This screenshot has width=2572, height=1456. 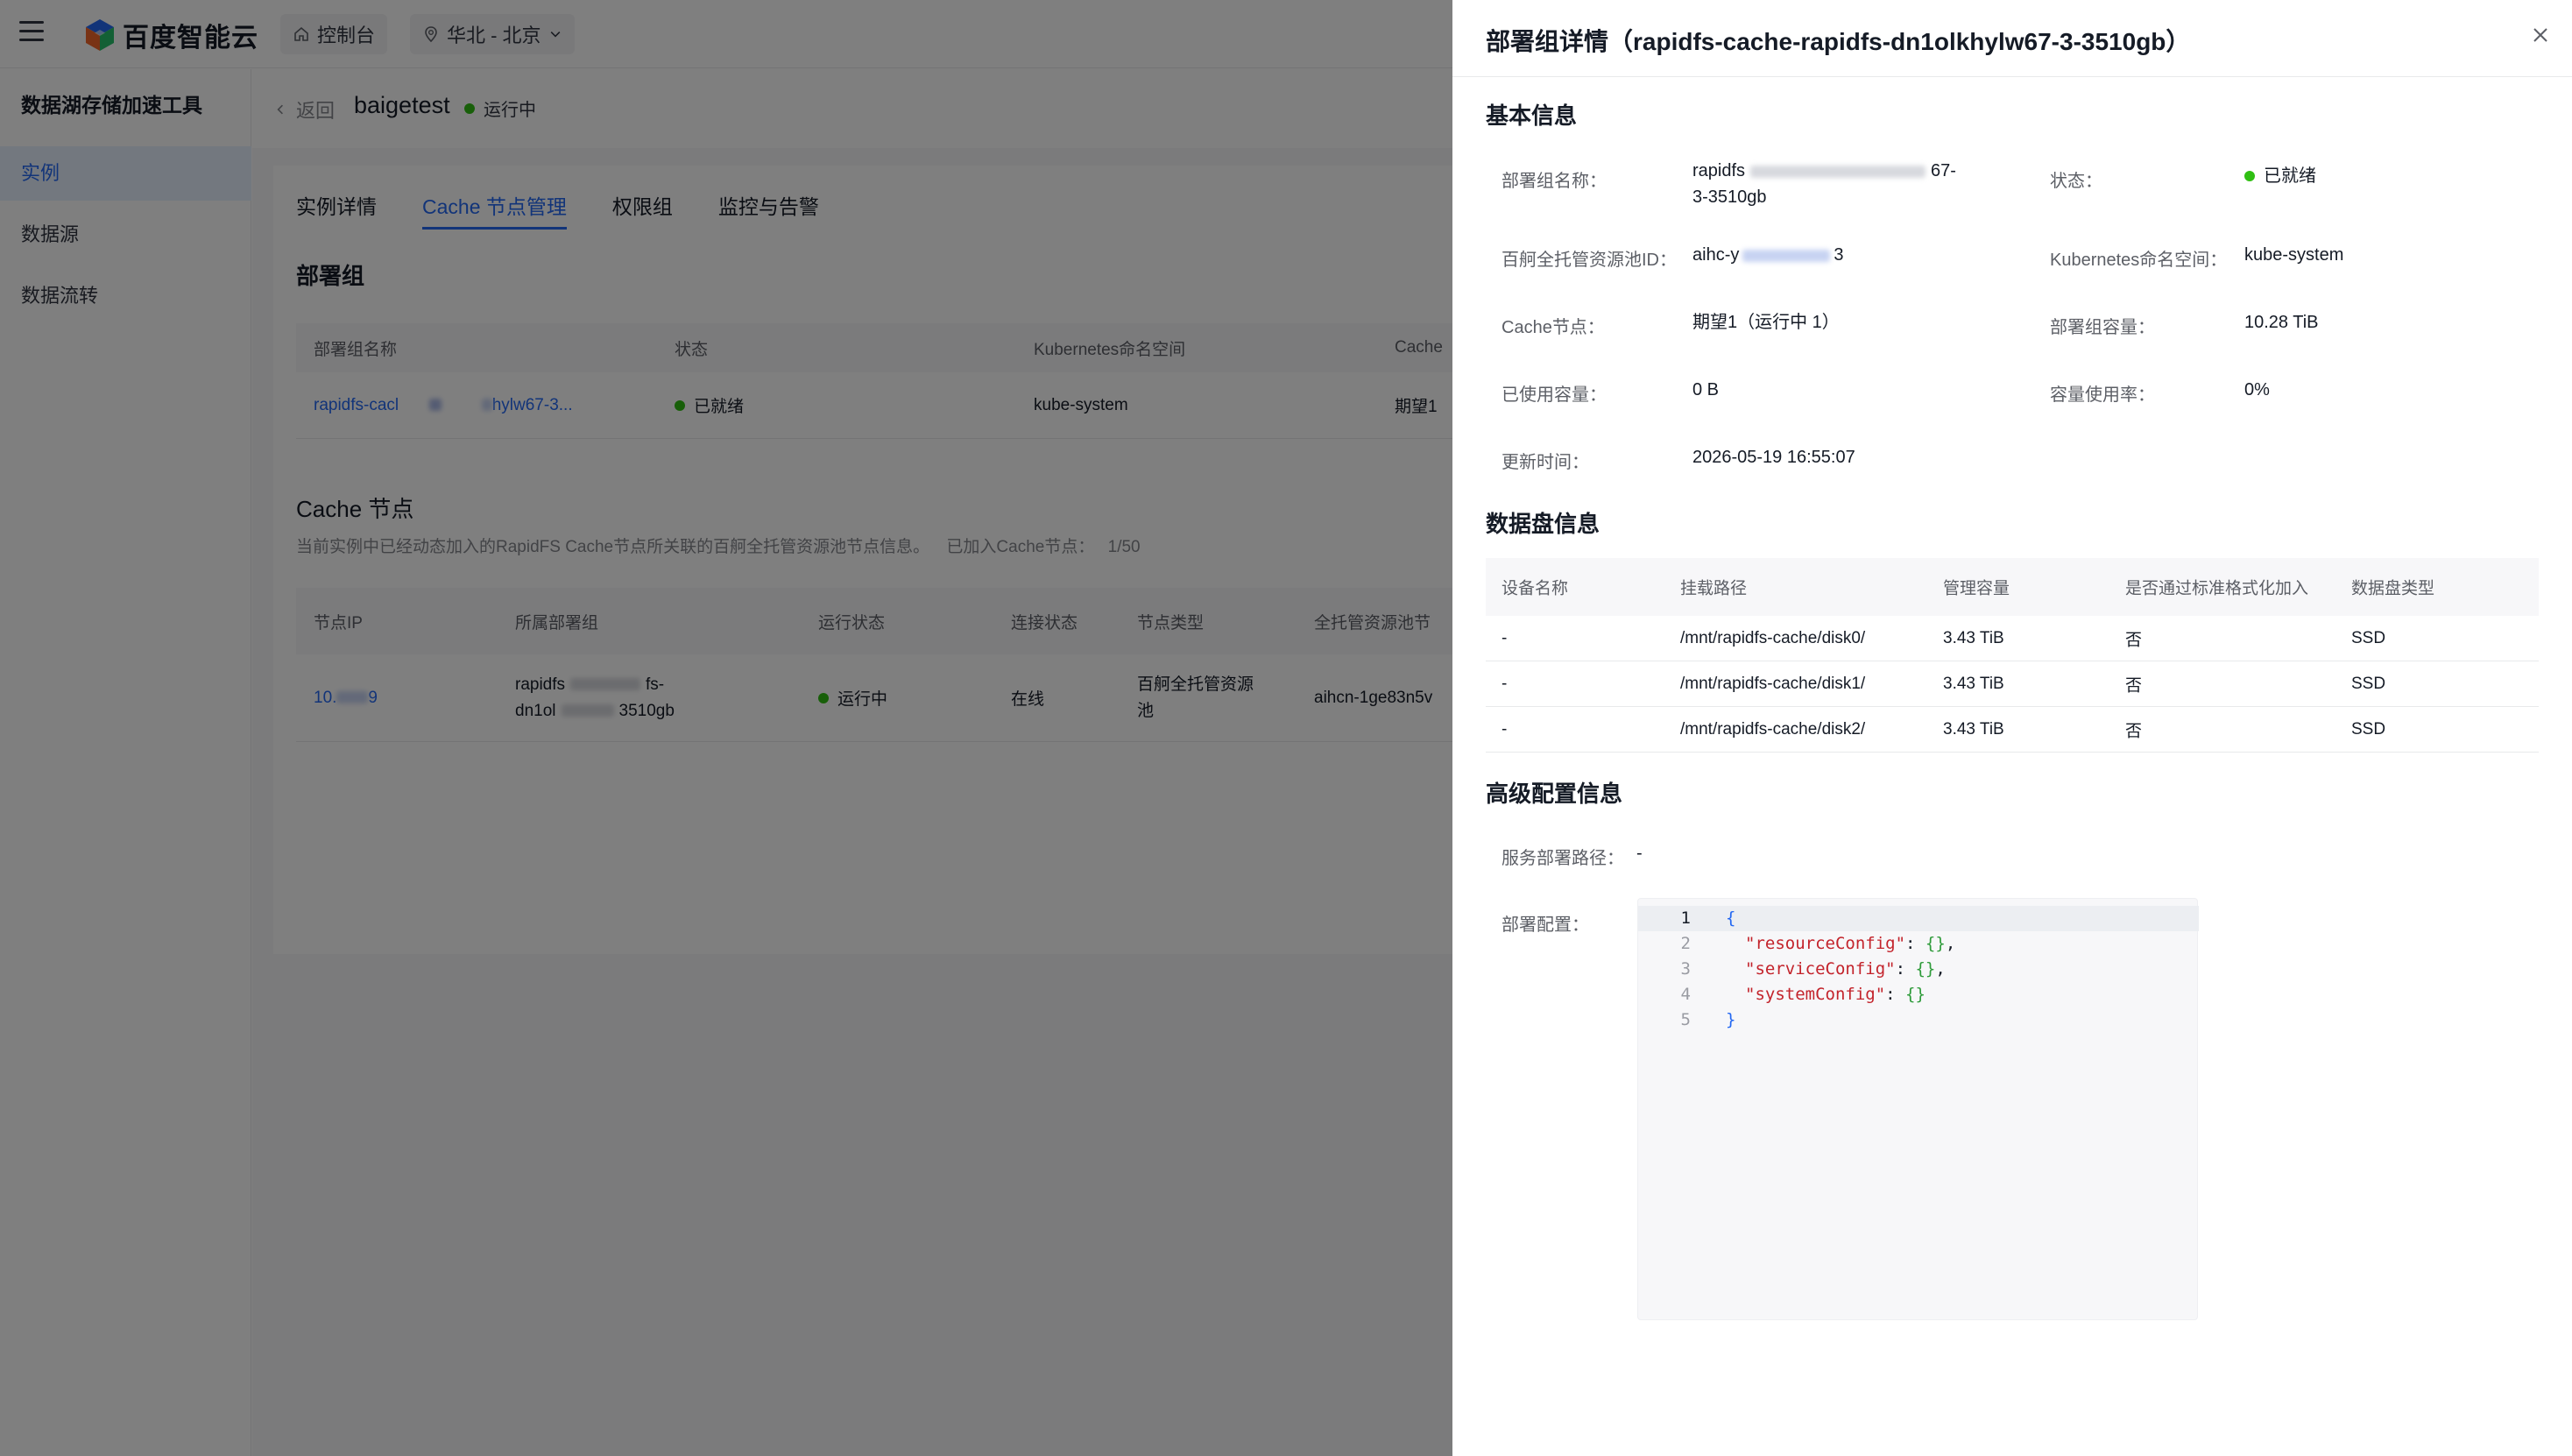 I want to click on deploy-group-name-label: 部署组名称：, so click(x=1555, y=181).